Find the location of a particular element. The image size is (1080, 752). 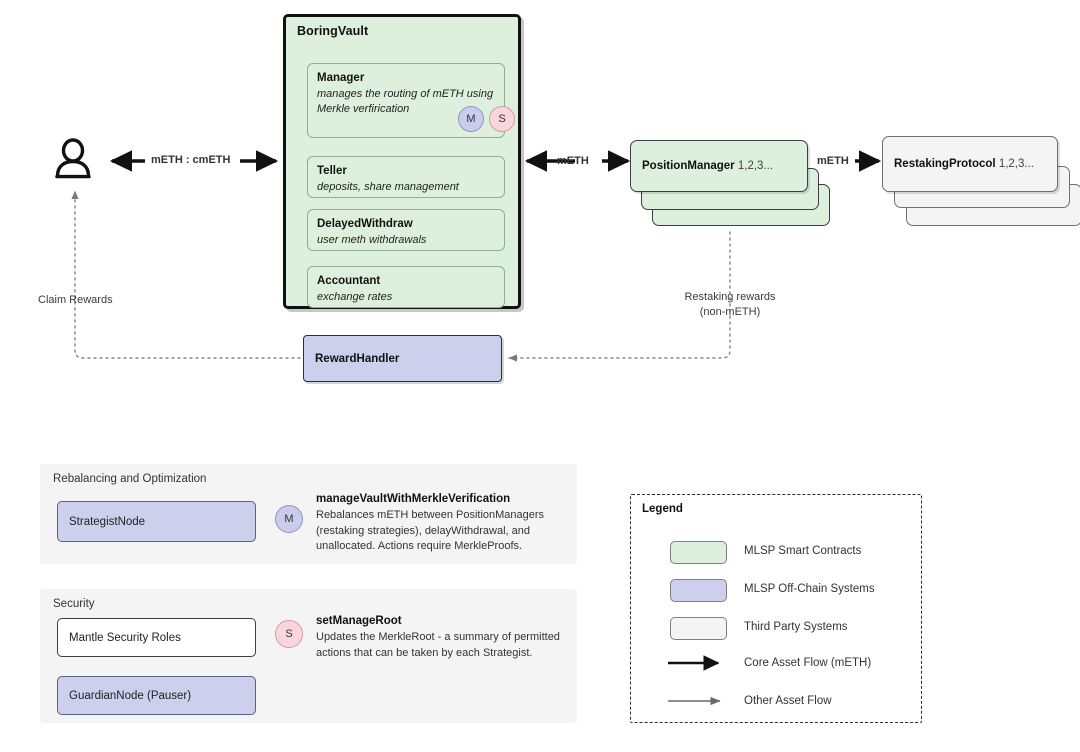

legend-title: Legend is located at coordinates (662, 509).